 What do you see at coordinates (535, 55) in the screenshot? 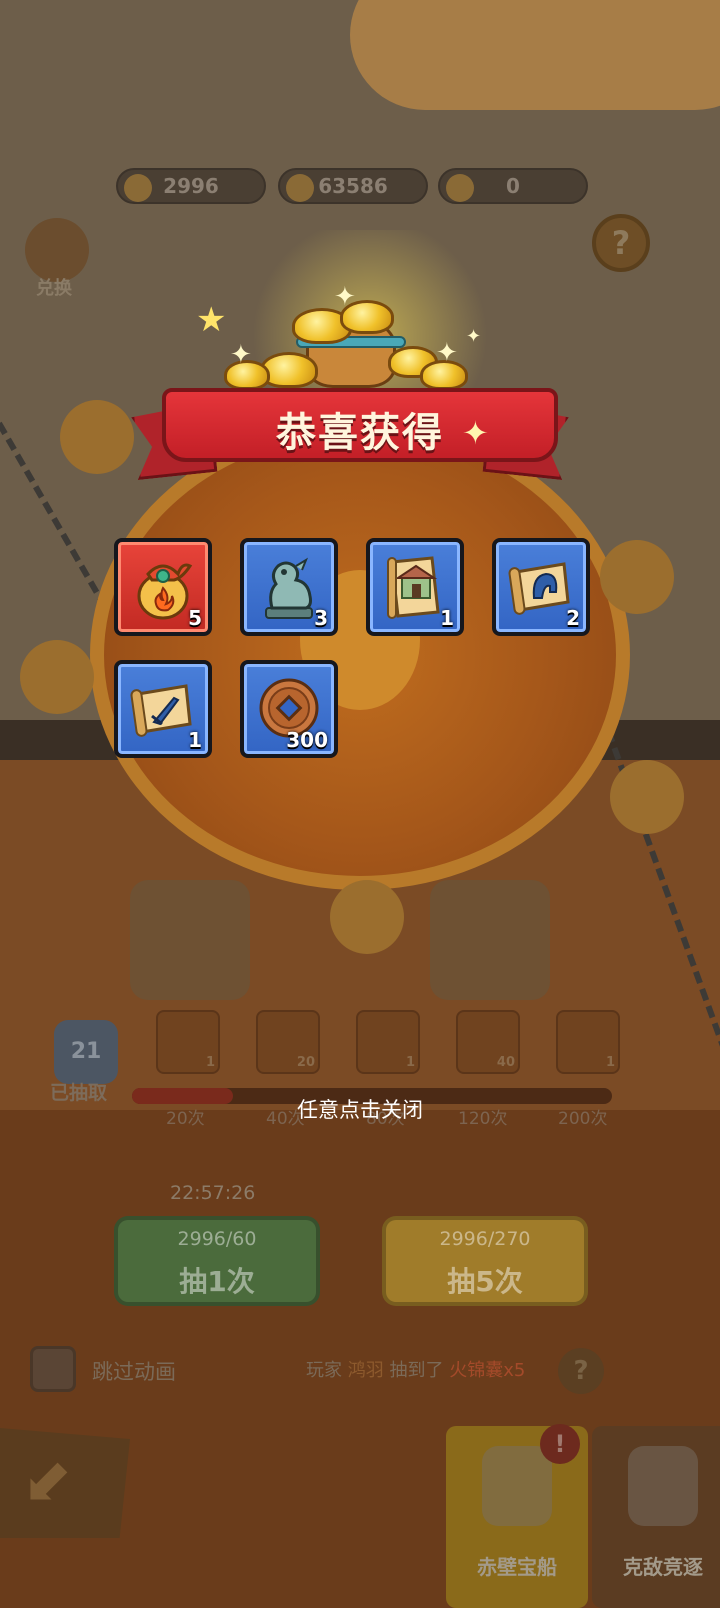
I see `cloud` at bounding box center [535, 55].